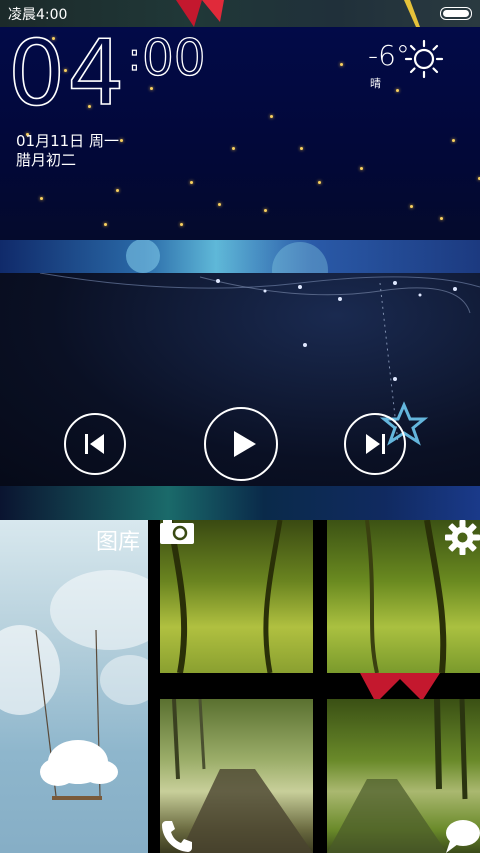 This screenshot has width=480, height=853. Describe the element at coordinates (117, 542) in the screenshot. I see `gallery-label: 图库` at that location.